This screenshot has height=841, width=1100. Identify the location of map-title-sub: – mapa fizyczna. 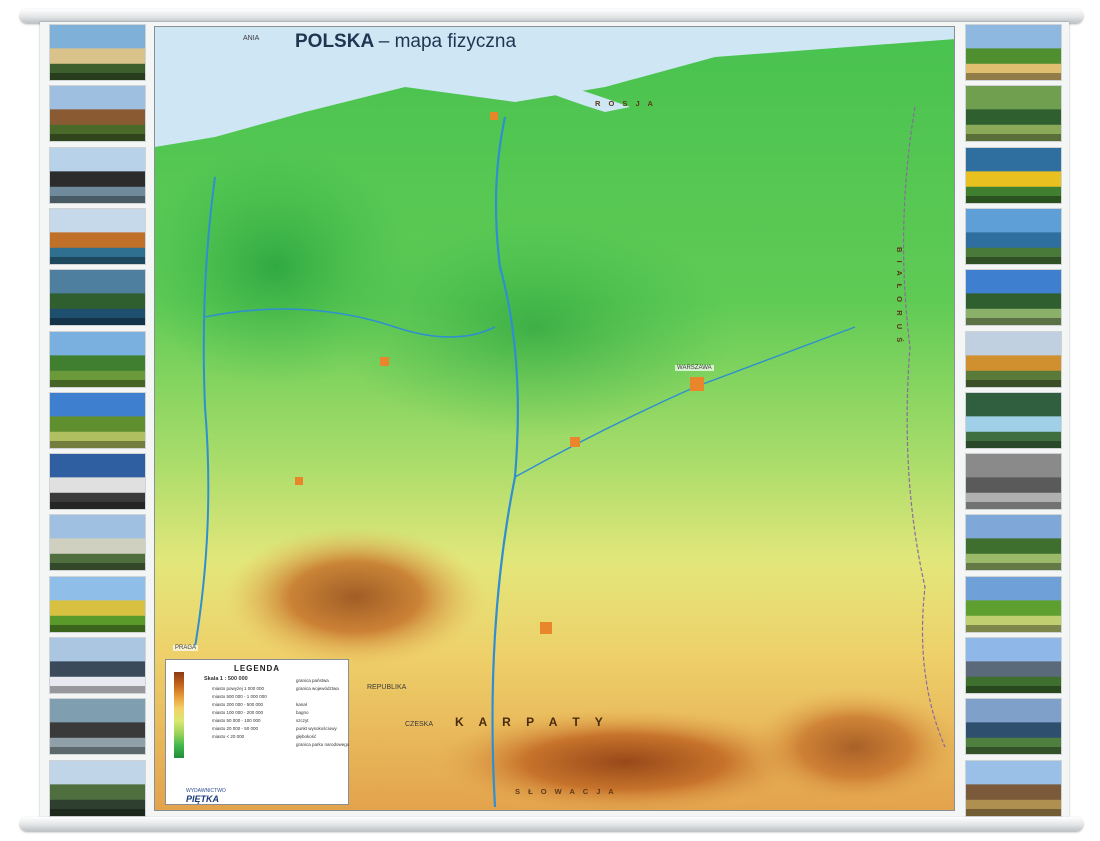
(447, 41).